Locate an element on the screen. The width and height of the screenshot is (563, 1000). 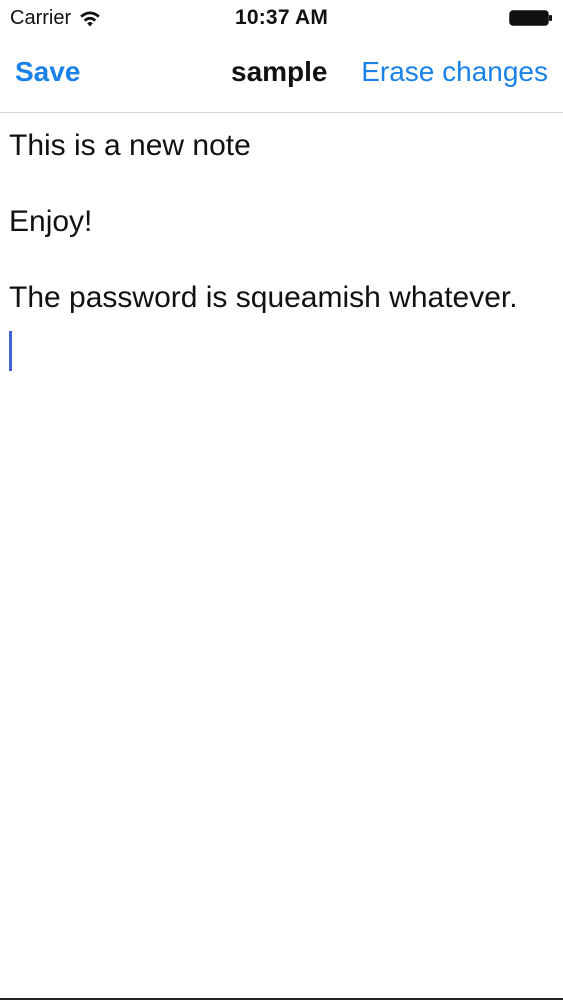
status-time: 10:37 AM is located at coordinates (281, 17).